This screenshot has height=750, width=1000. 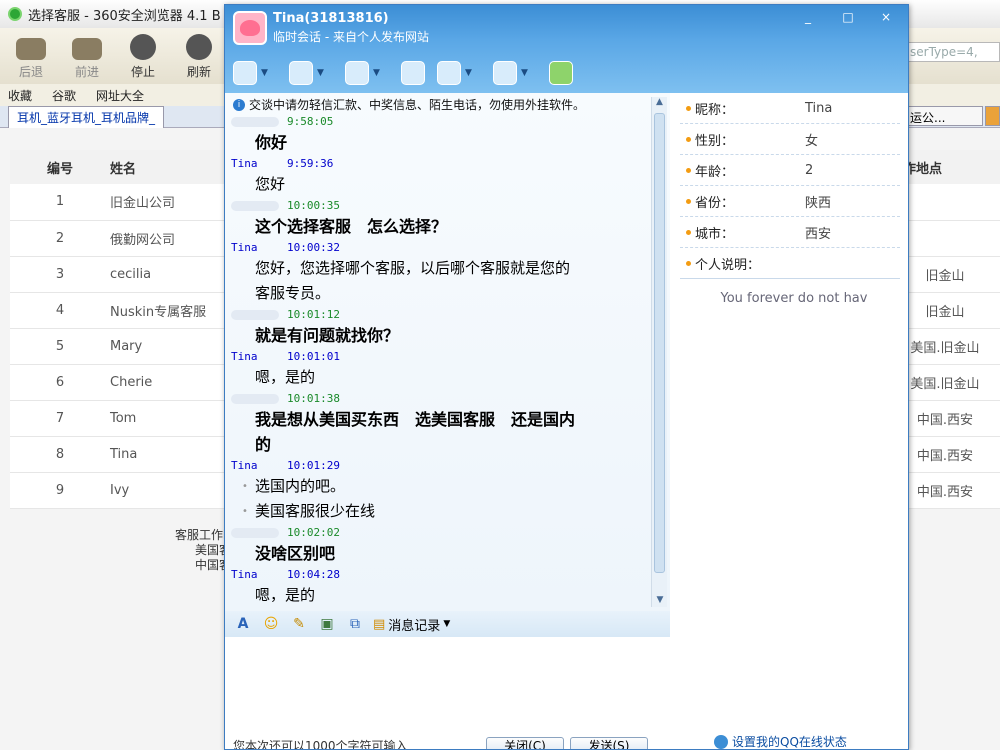 I want to click on send-file-button: ▼, so click(x=370, y=73).